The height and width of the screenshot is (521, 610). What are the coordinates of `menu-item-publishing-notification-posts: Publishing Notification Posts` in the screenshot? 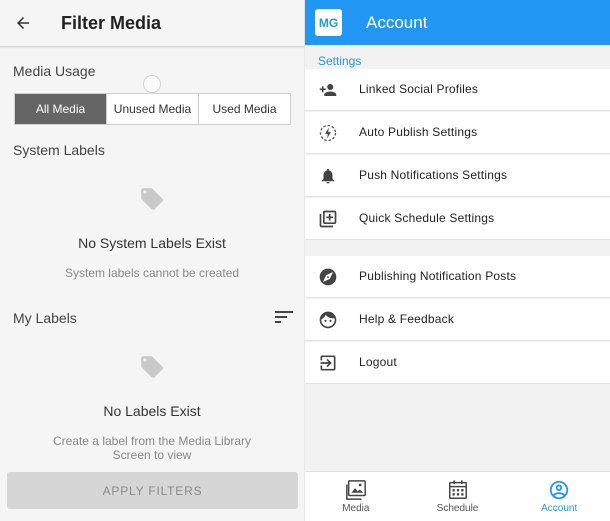 It's located at (457, 277).